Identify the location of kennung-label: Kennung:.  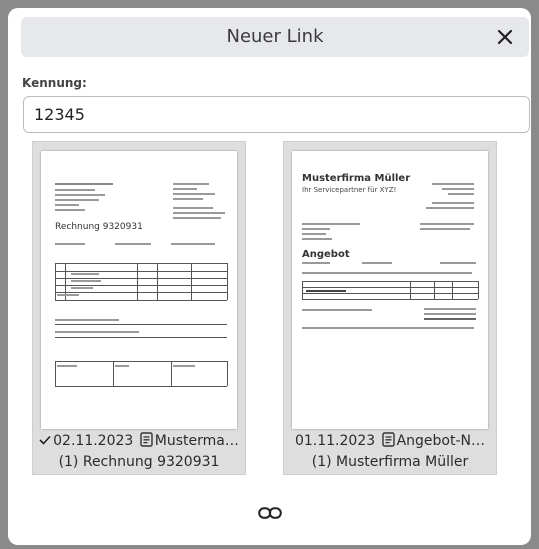
(54, 83).